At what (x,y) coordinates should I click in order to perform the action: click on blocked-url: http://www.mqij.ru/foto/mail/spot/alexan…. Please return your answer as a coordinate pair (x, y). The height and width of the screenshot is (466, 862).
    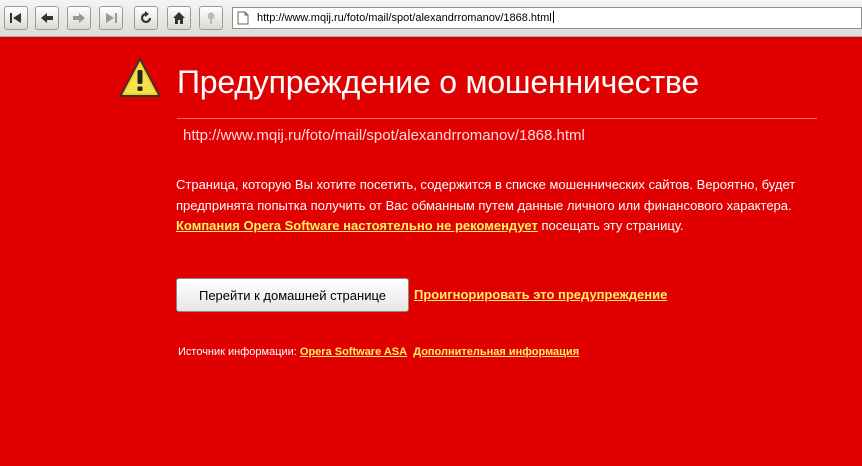
    Looking at the image, I should click on (384, 135).